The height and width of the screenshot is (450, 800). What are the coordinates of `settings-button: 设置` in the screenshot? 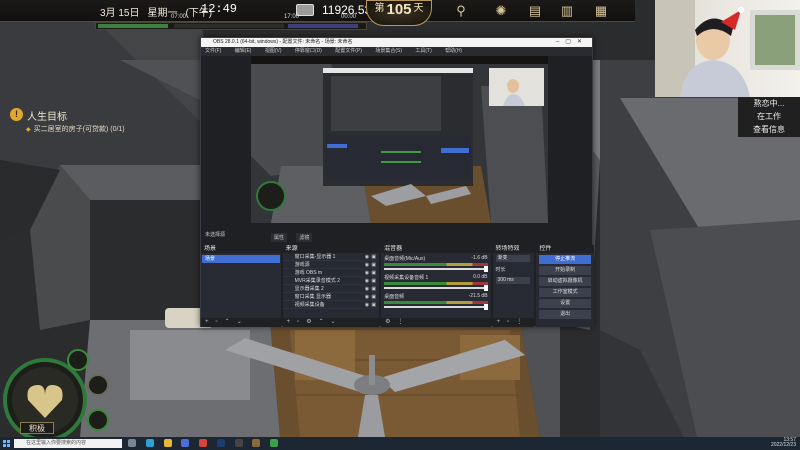 It's located at (565, 303).